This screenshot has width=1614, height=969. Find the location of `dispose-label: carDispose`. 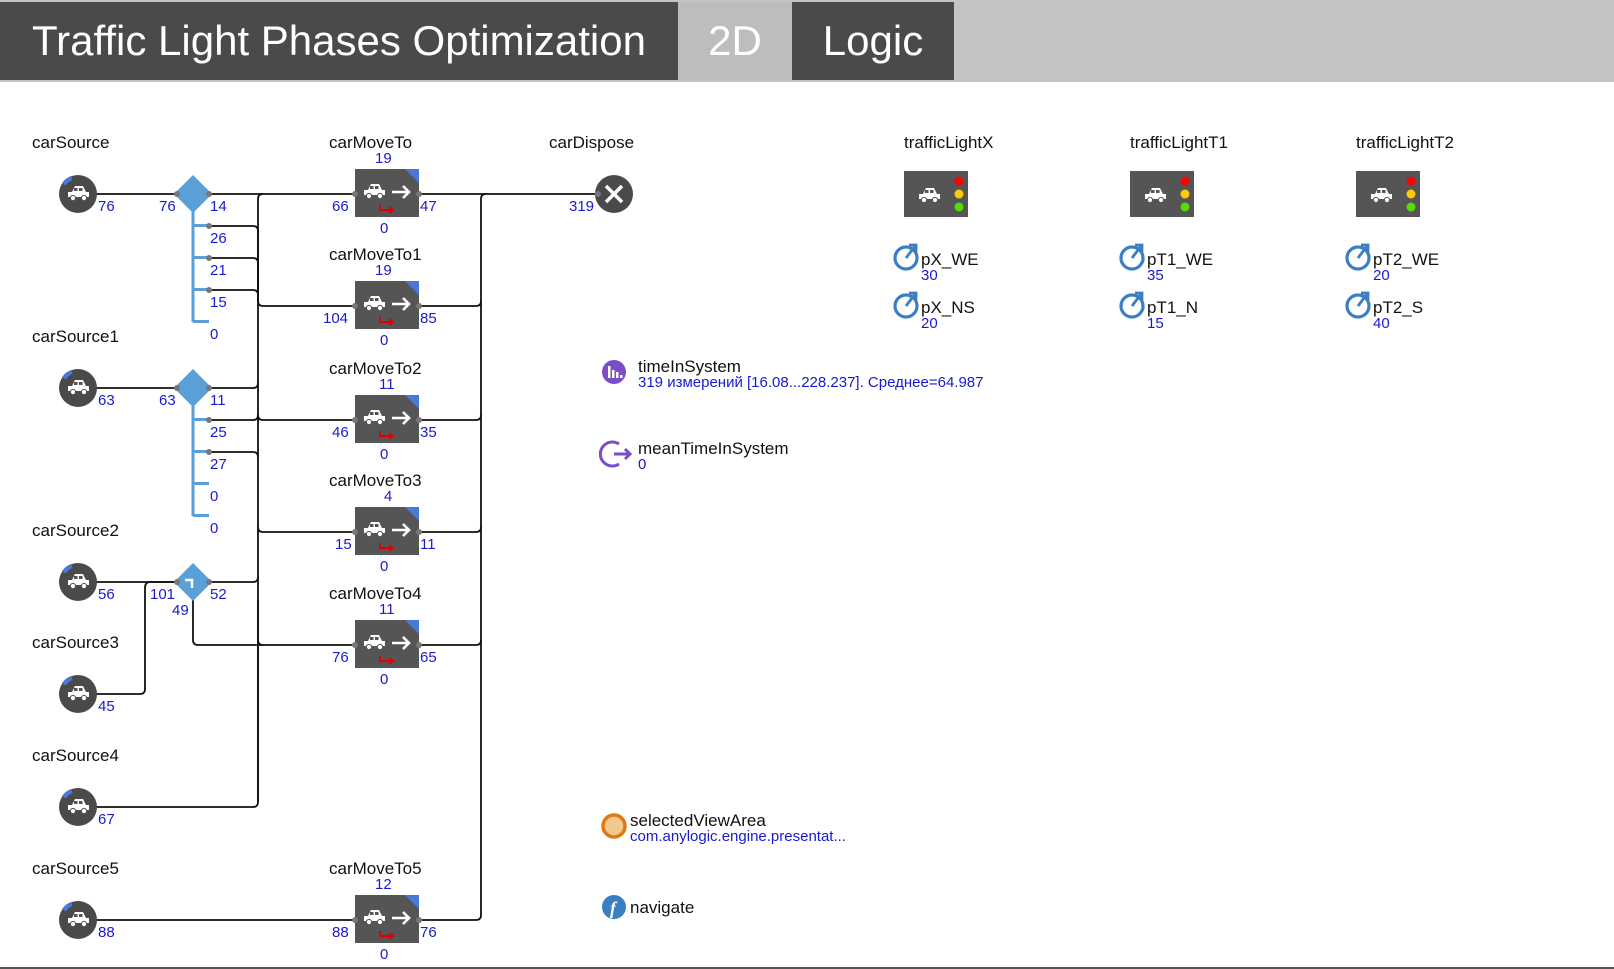

dispose-label: carDispose is located at coordinates (591, 142).